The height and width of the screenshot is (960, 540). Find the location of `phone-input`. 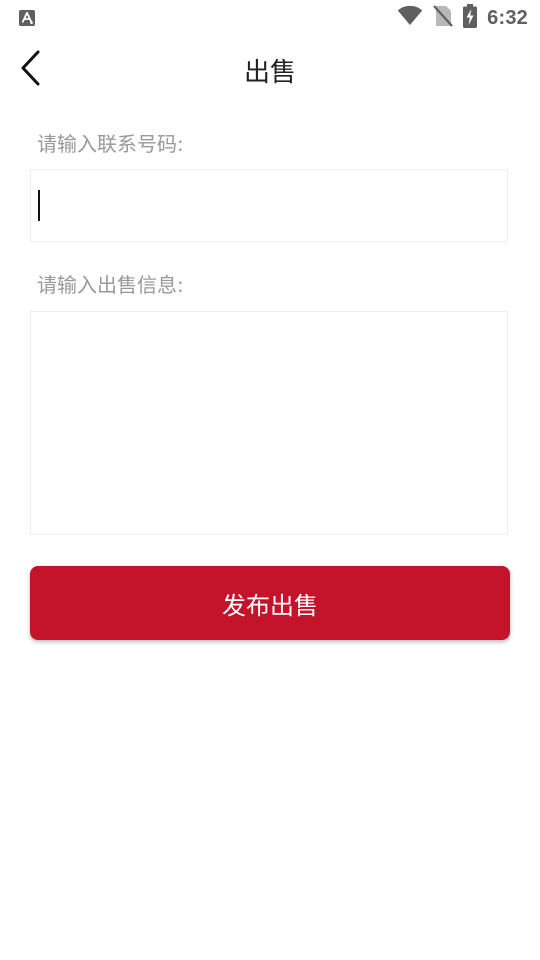

phone-input is located at coordinates (269, 205).